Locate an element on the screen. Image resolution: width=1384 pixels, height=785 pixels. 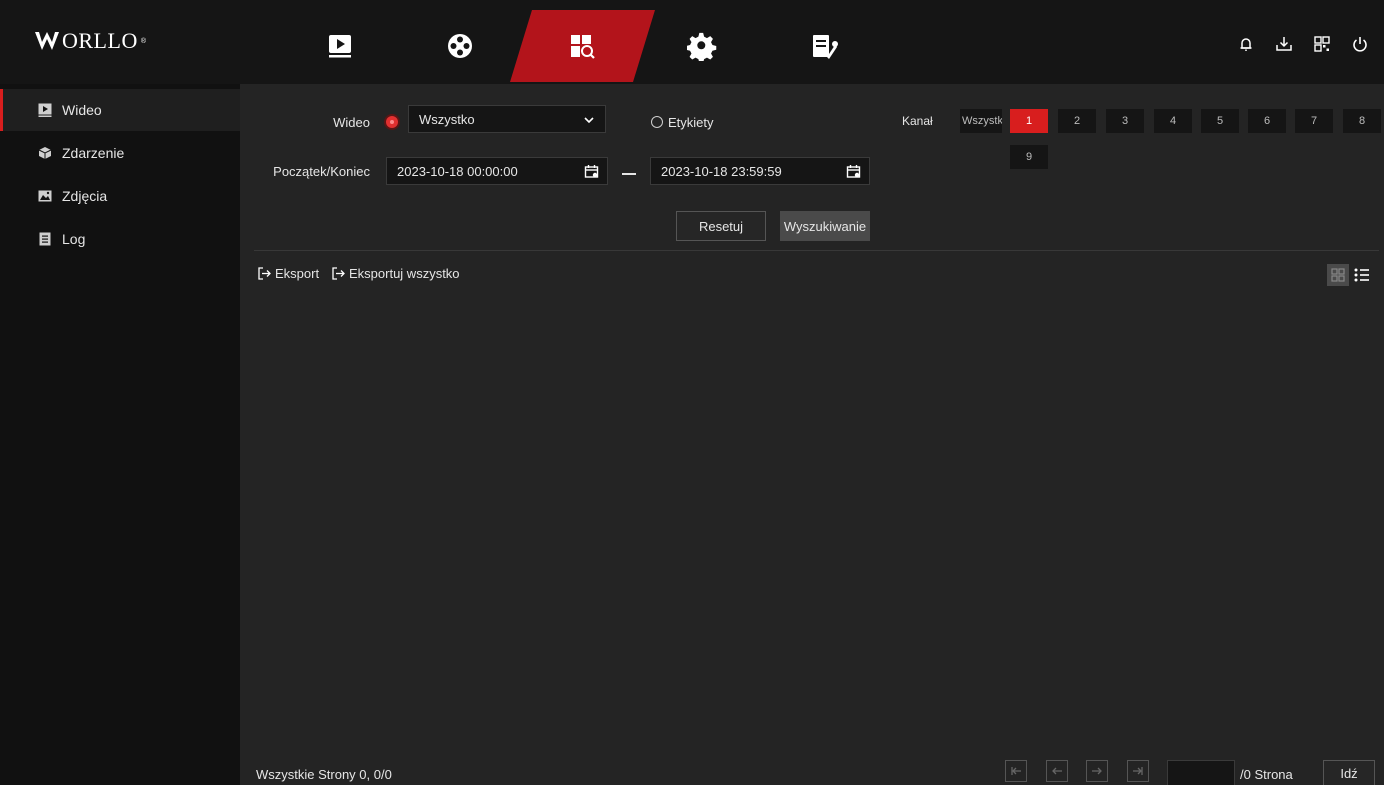
pagination-summary: Wszystkie Strony 0, 0/0 is located at coordinates (324, 774).